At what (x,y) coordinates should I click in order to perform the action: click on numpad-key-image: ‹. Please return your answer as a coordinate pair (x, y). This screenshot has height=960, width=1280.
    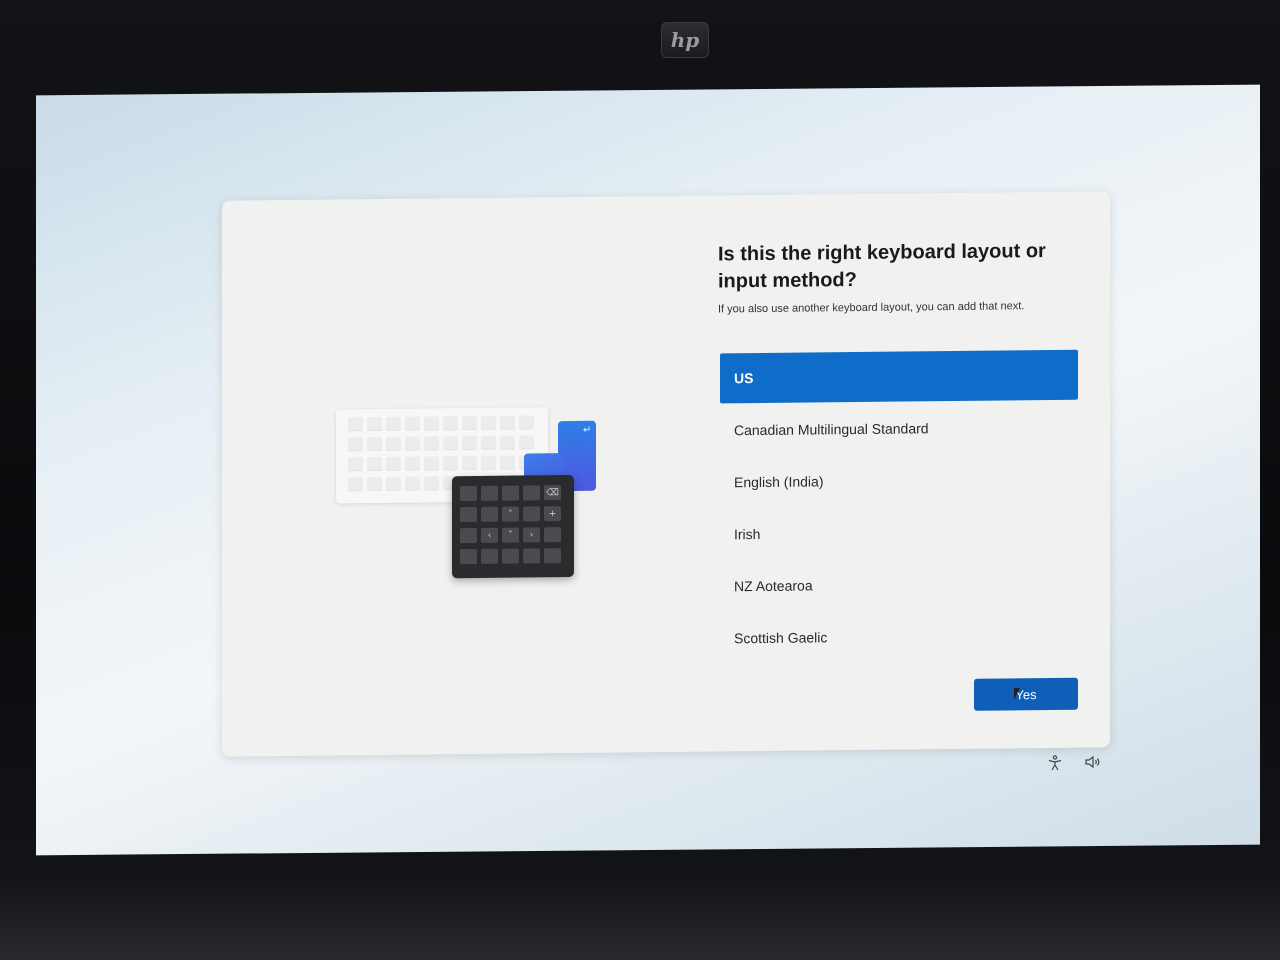
    Looking at the image, I should click on (489, 535).